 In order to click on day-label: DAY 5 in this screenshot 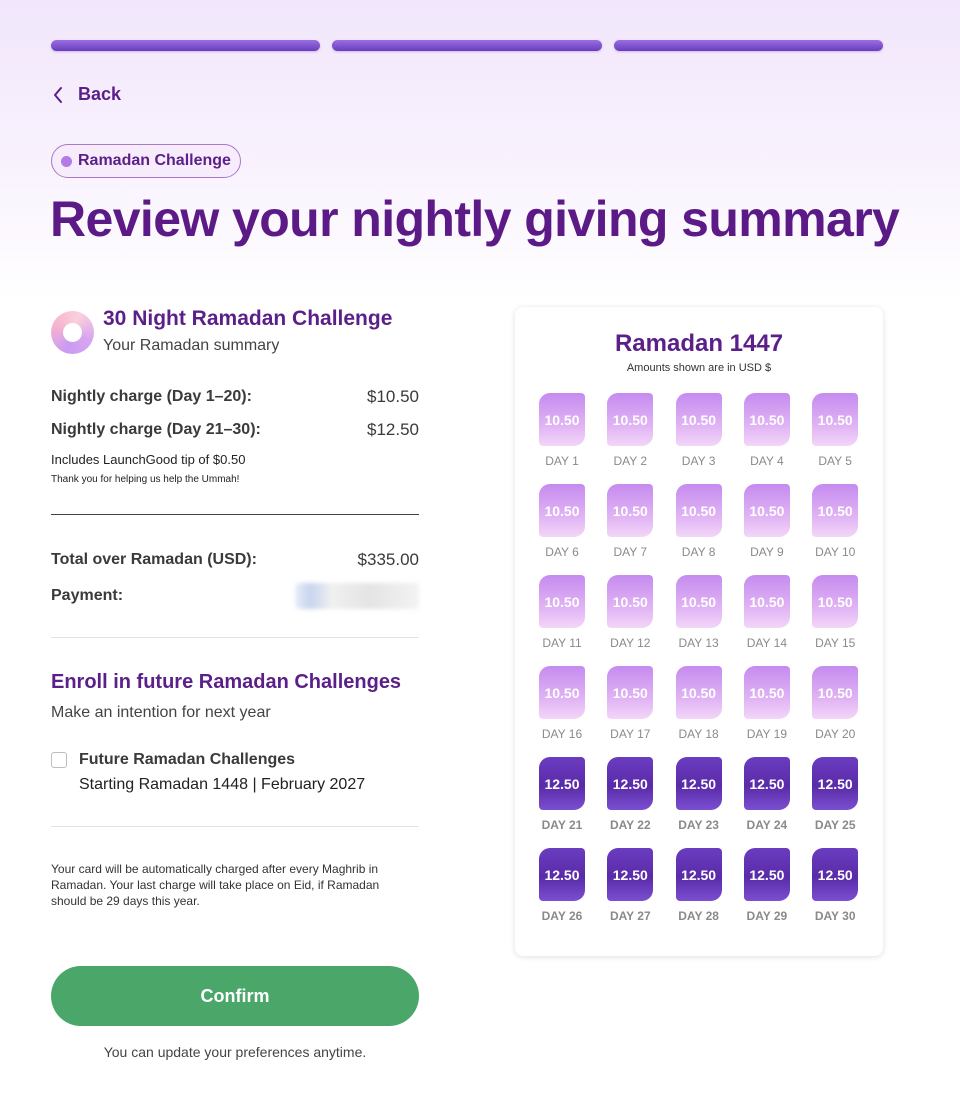, I will do `click(835, 461)`.